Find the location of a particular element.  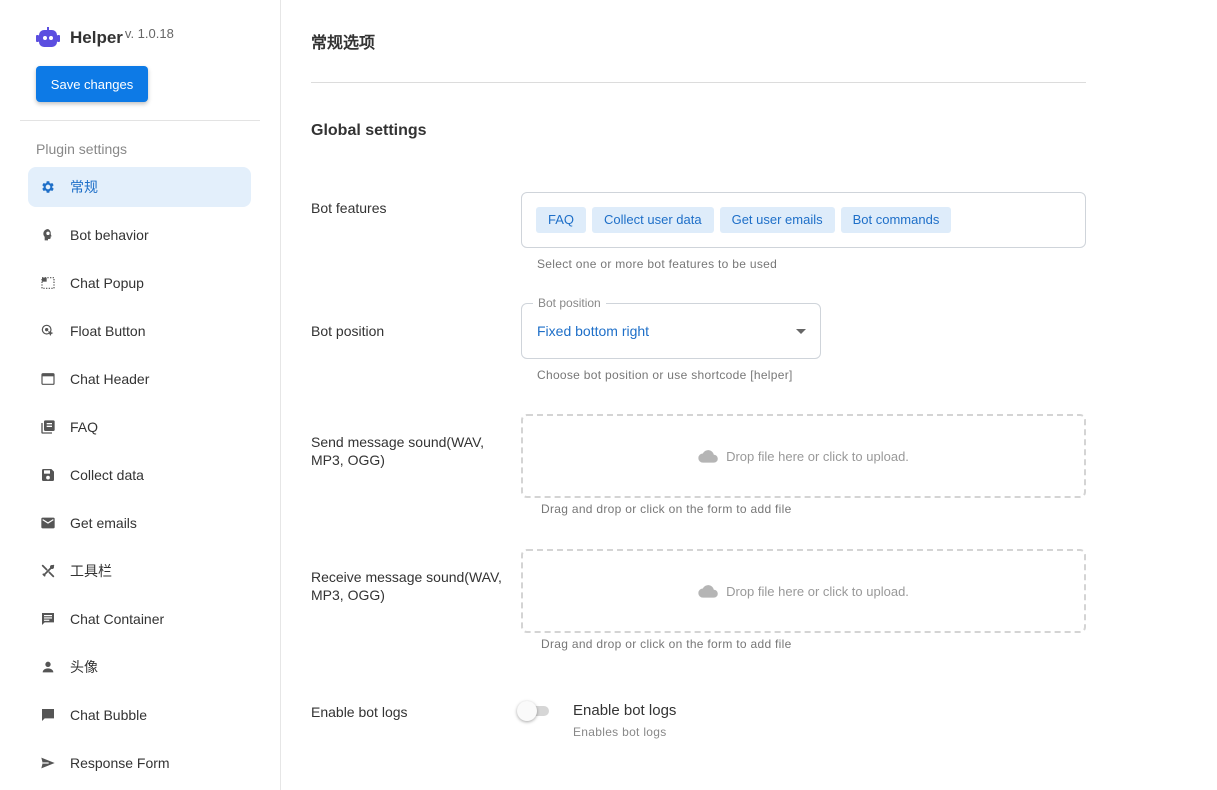

sidebar-item-chat-bubble: Chat Bubble is located at coordinates (139, 715).